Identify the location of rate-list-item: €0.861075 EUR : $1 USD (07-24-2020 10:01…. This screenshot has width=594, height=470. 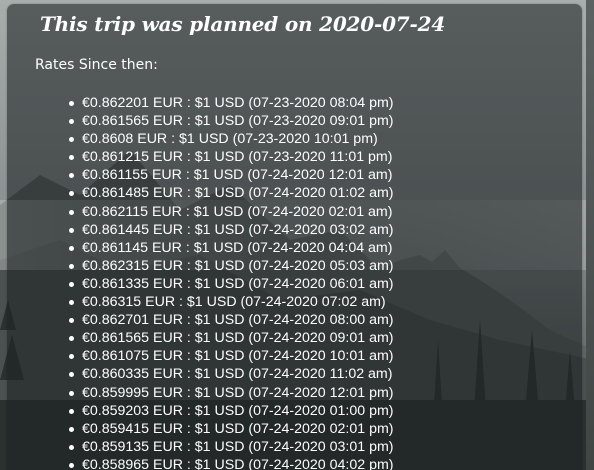
(231, 356).